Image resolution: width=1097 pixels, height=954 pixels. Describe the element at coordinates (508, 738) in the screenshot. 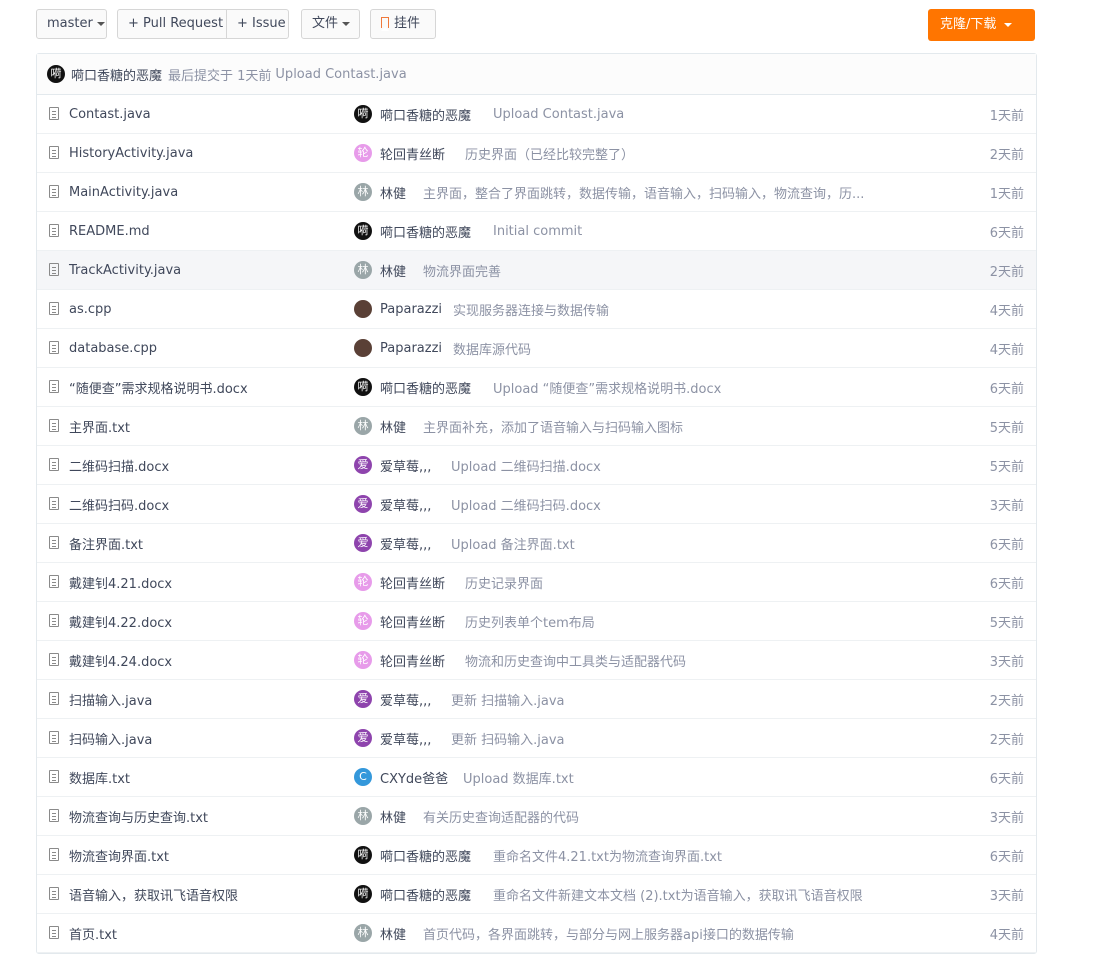

I see `commit-message-link: 更新 扫码输入.java` at that location.